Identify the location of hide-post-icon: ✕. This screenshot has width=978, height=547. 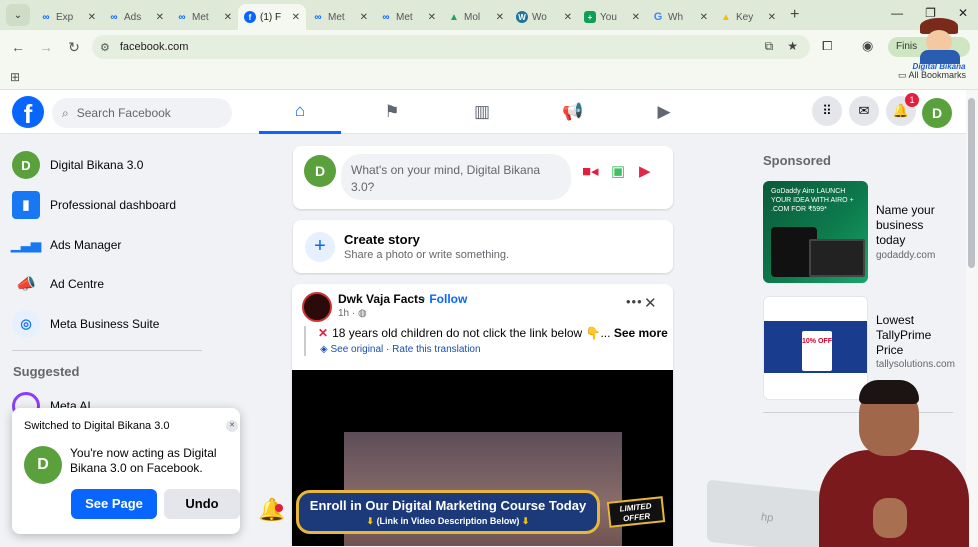
(650, 303).